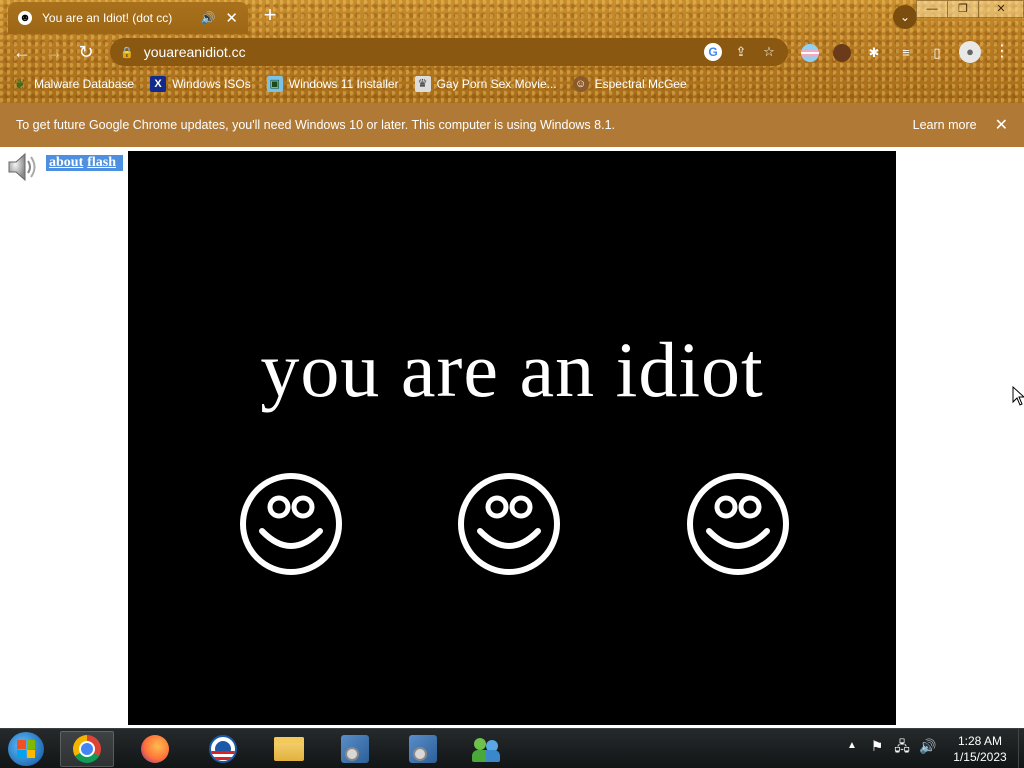  I want to click on side-panel-icon: ▯, so click(937, 53).